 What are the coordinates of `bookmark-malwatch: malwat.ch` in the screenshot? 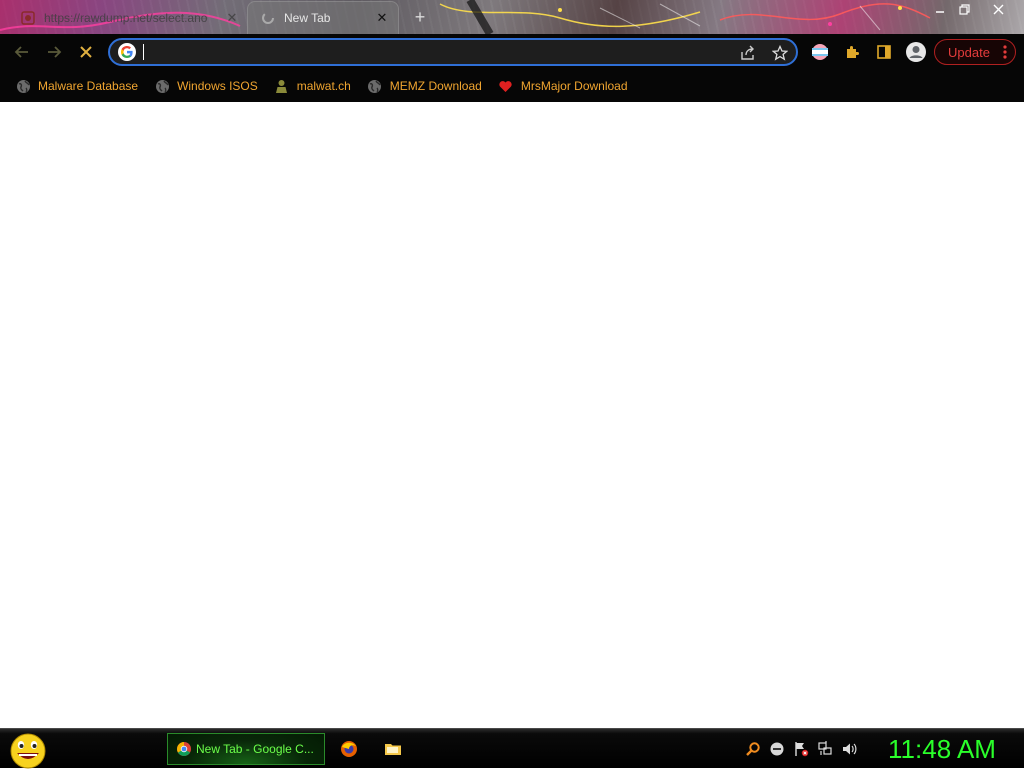 It's located at (312, 86).